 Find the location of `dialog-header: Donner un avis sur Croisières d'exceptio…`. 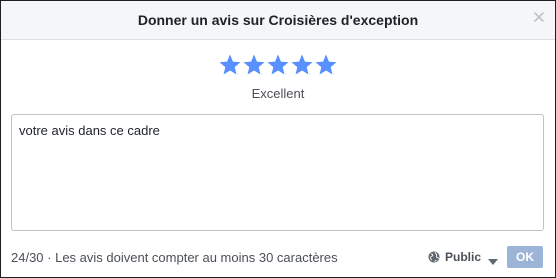

dialog-header: Donner un avis sur Croisières d'exceptio… is located at coordinates (278, 20).